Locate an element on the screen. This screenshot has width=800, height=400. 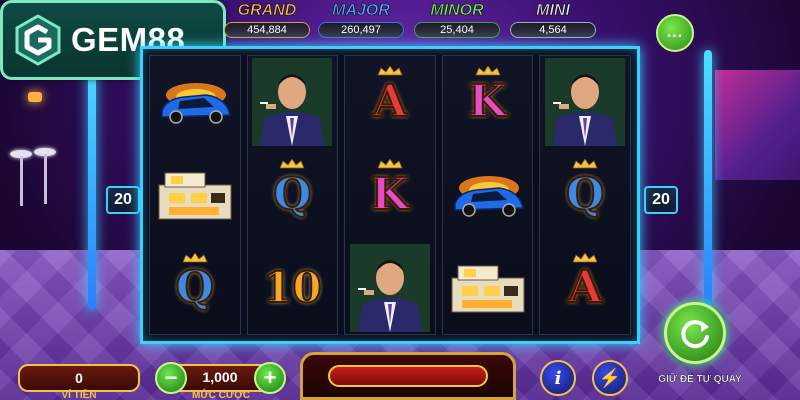
jackpot-value: 454,884 is located at coordinates (267, 30).